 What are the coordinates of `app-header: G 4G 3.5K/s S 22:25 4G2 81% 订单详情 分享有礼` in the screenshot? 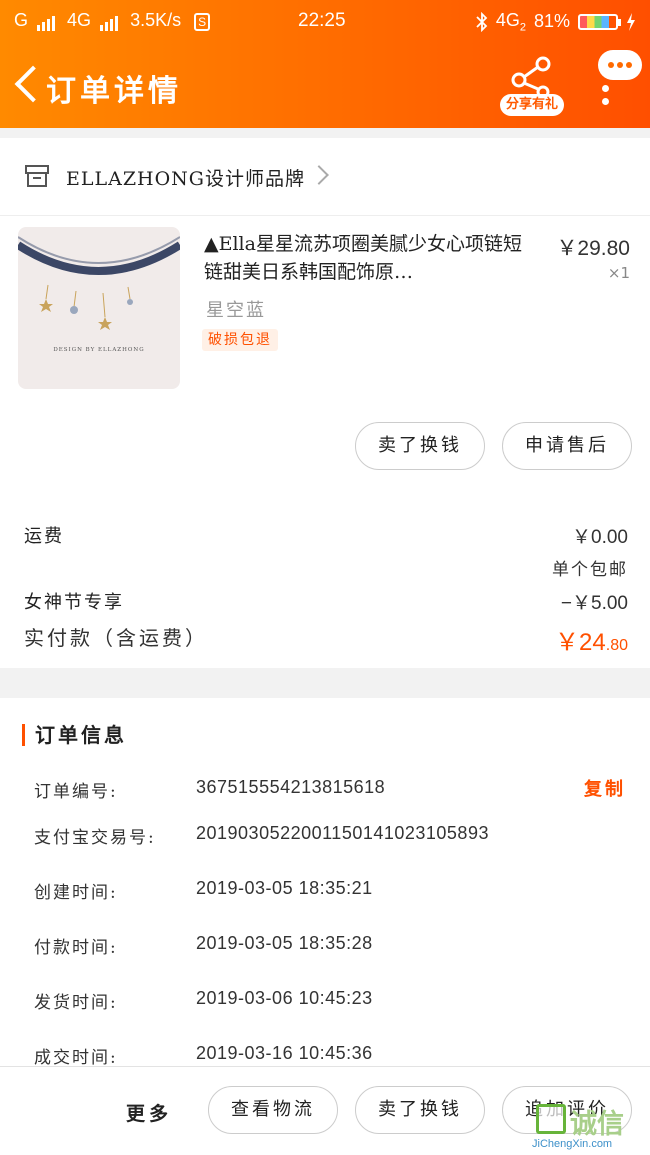 It's located at (325, 64).